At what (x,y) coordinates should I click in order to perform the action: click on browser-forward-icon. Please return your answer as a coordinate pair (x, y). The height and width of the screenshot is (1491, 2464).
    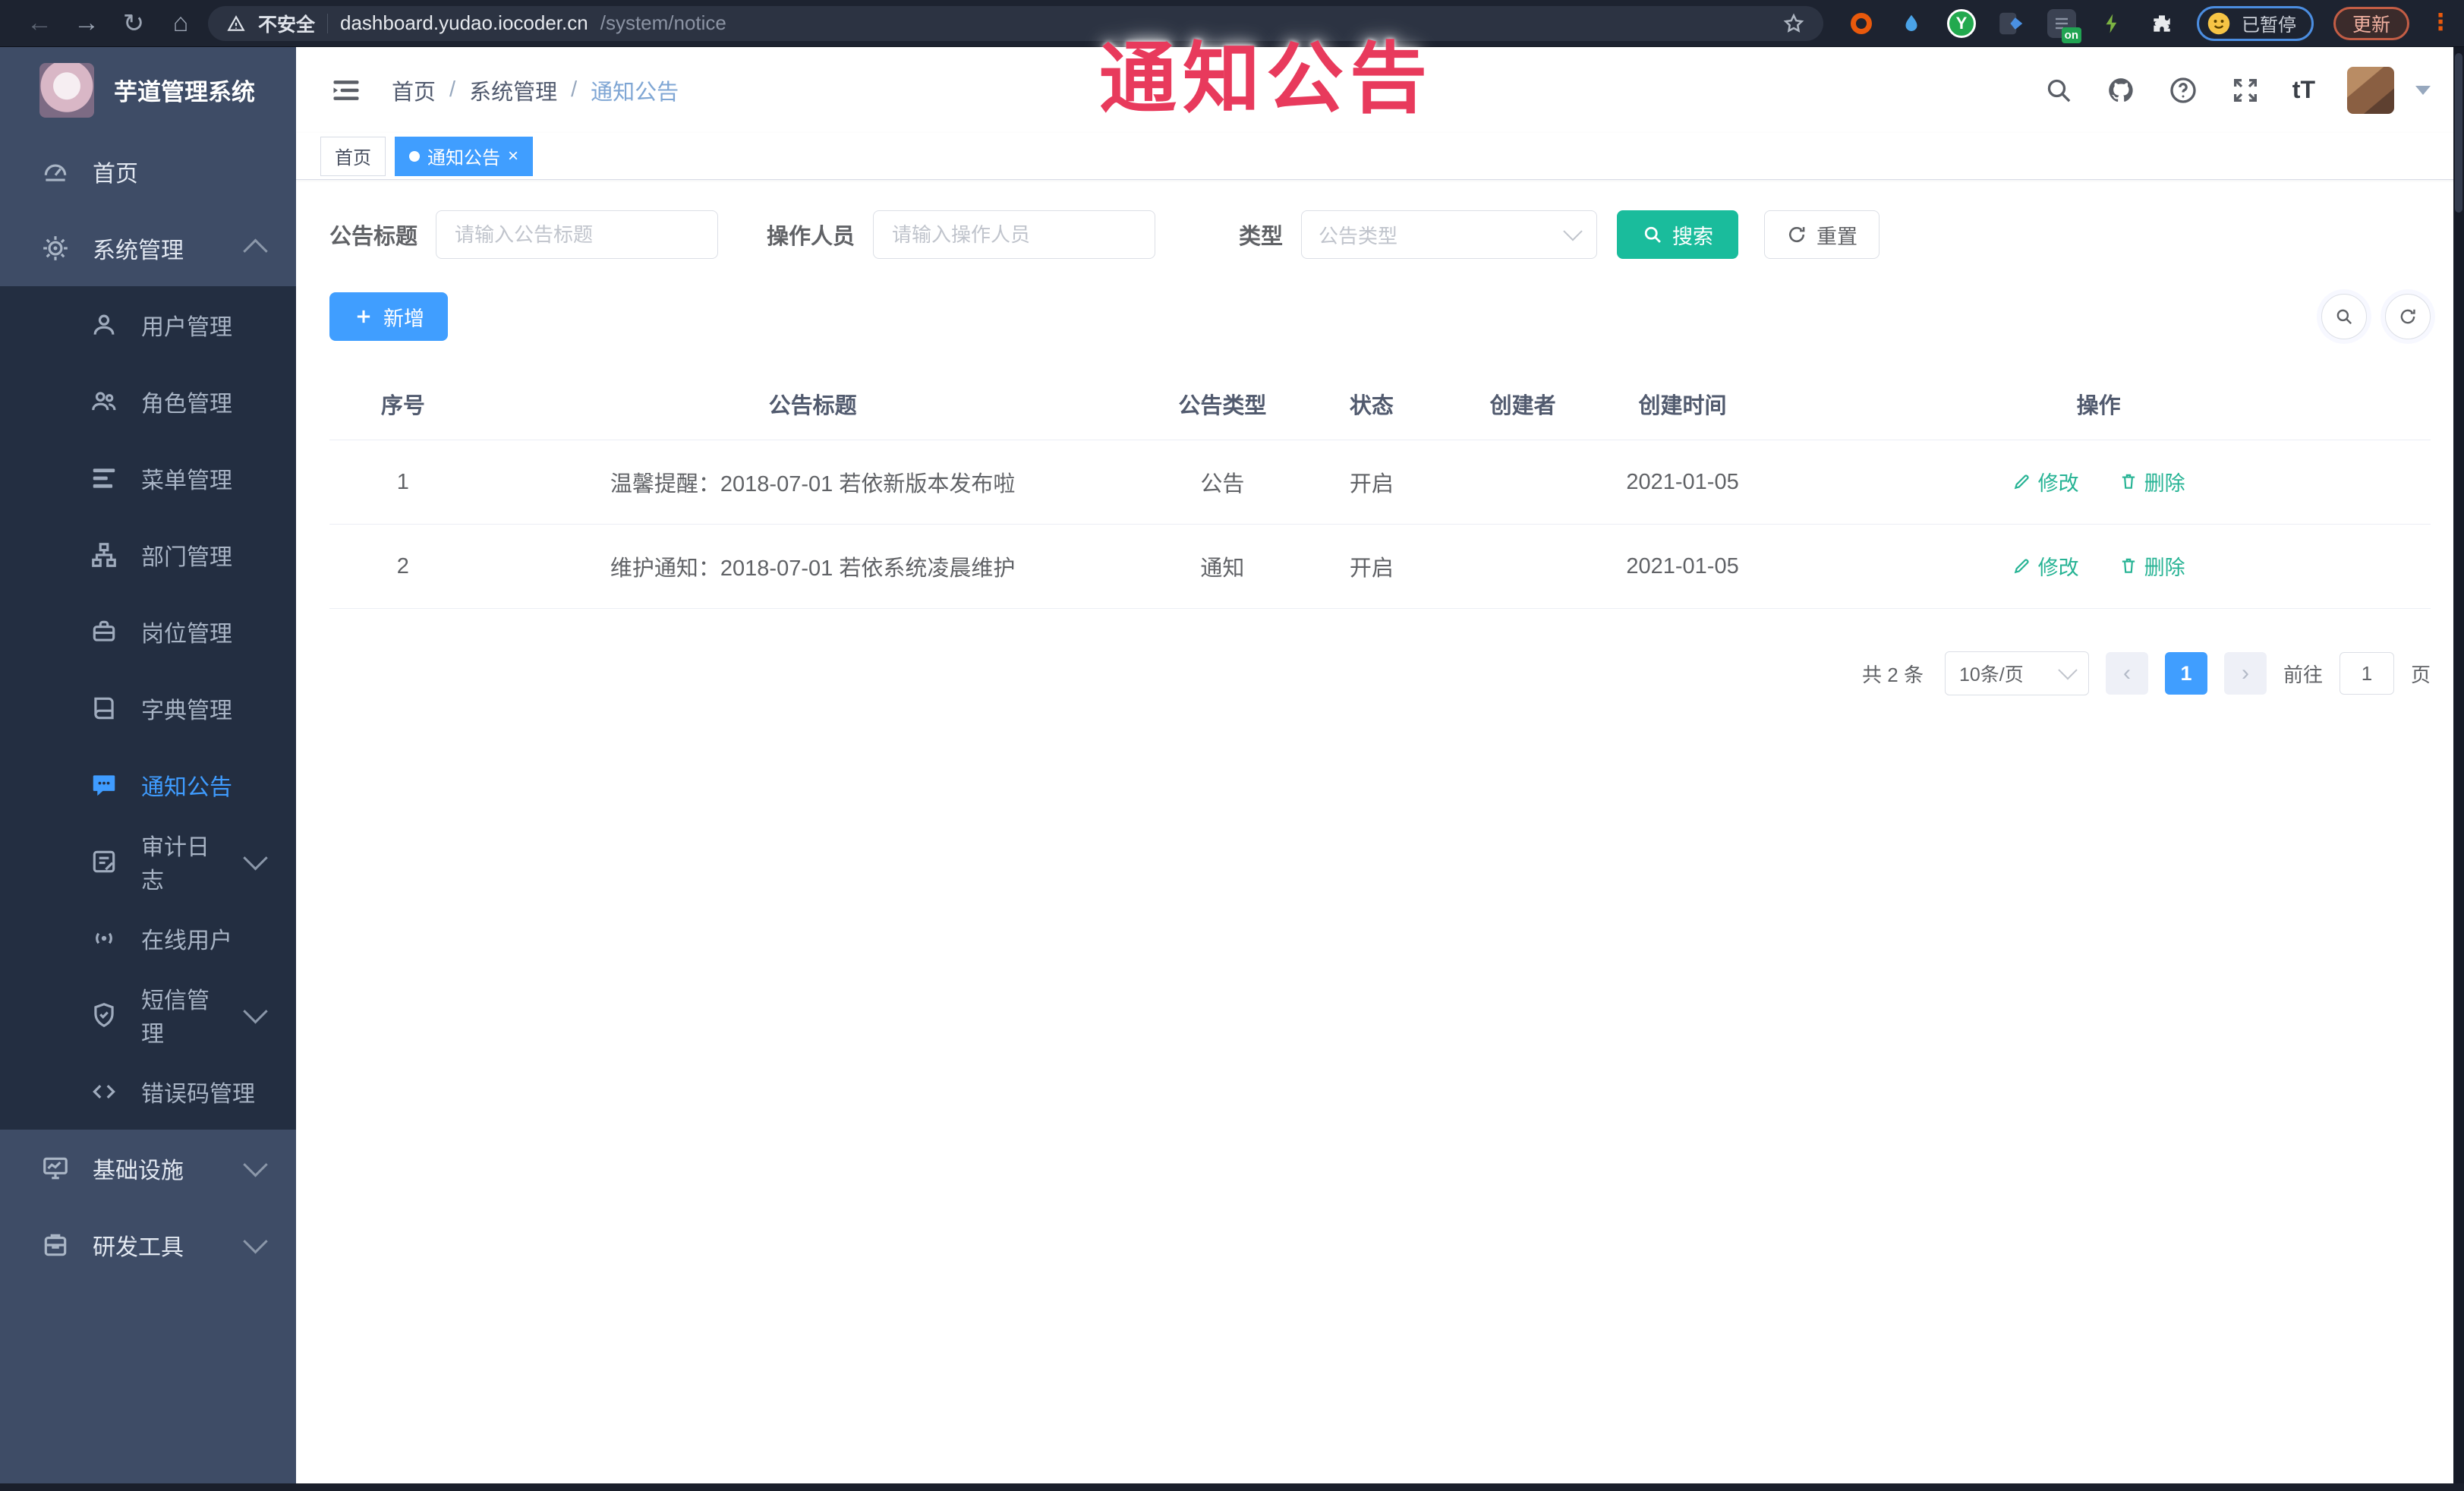
    Looking at the image, I should click on (86, 23).